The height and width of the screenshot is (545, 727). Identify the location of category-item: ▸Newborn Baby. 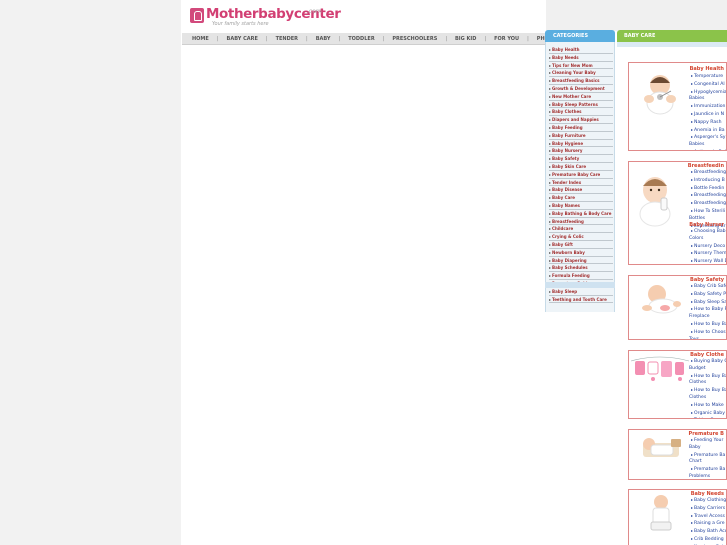
(581, 253).